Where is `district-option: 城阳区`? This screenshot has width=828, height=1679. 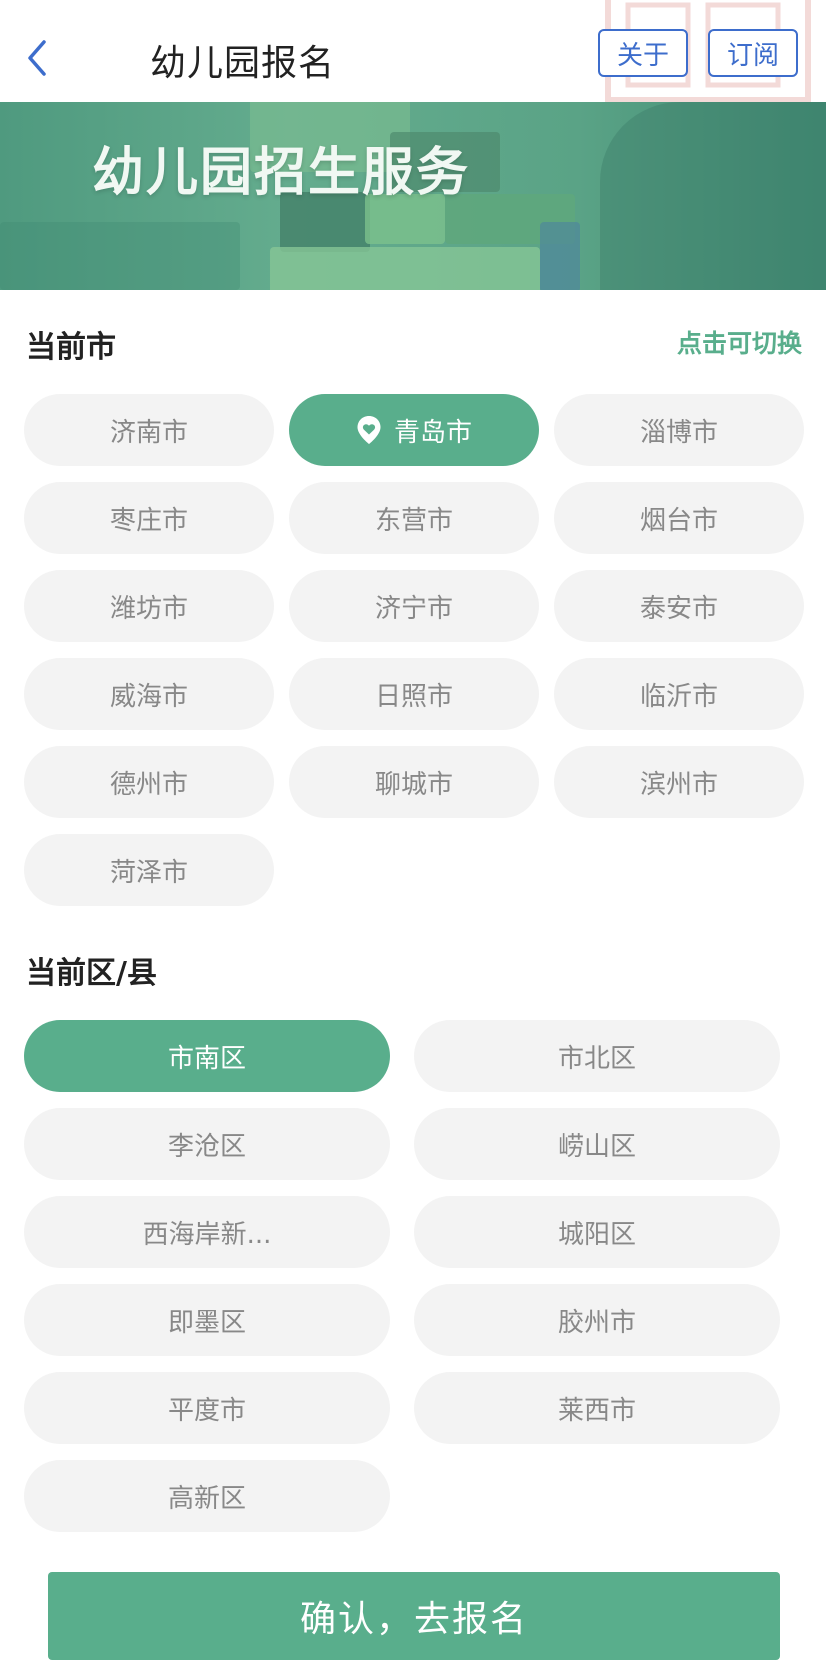
district-option: 城阳区 is located at coordinates (597, 1232).